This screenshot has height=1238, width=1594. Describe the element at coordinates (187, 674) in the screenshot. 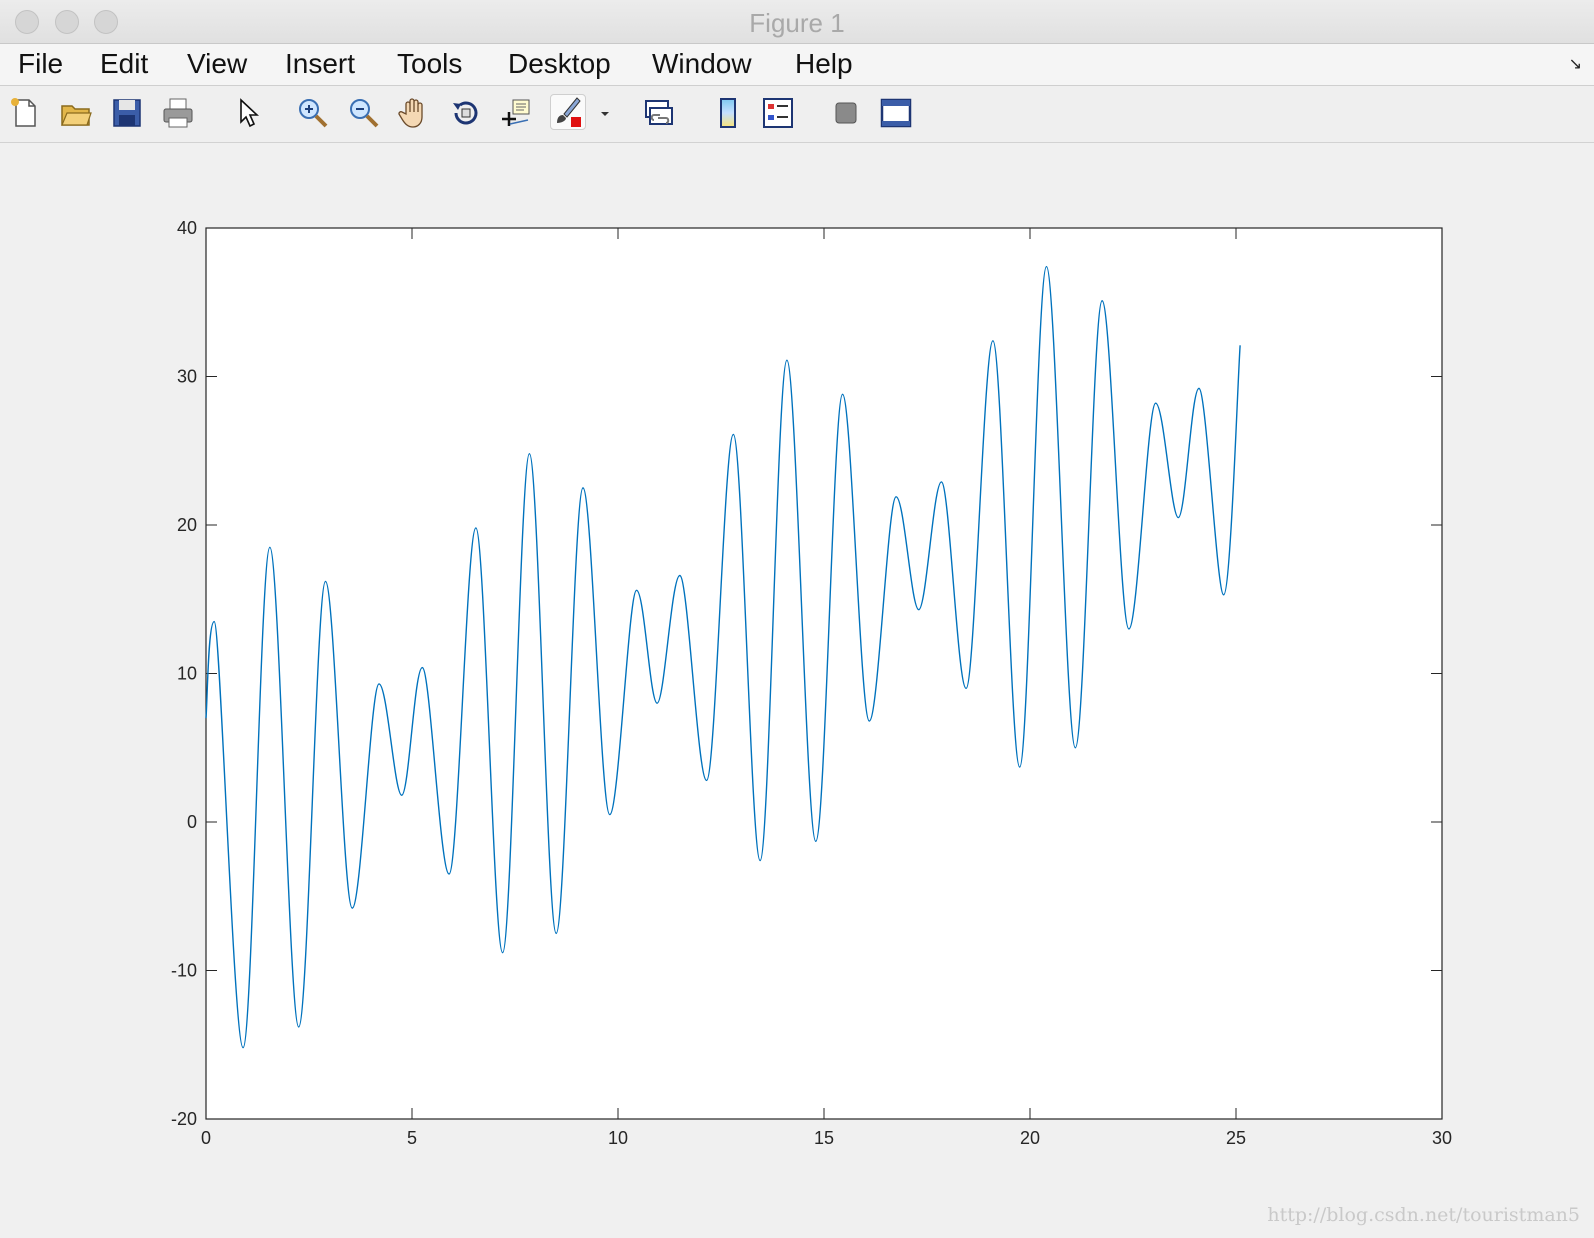

I see `y-tick-label: 10` at that location.